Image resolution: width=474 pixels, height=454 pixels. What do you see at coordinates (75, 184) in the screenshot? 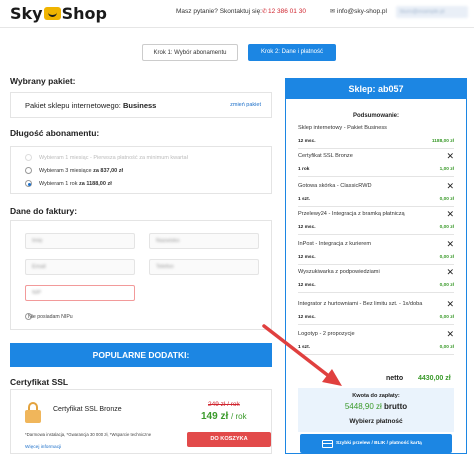
I see `option-1-year-label: Wybieram 1 rok za 1188,00 zł` at bounding box center [75, 184].